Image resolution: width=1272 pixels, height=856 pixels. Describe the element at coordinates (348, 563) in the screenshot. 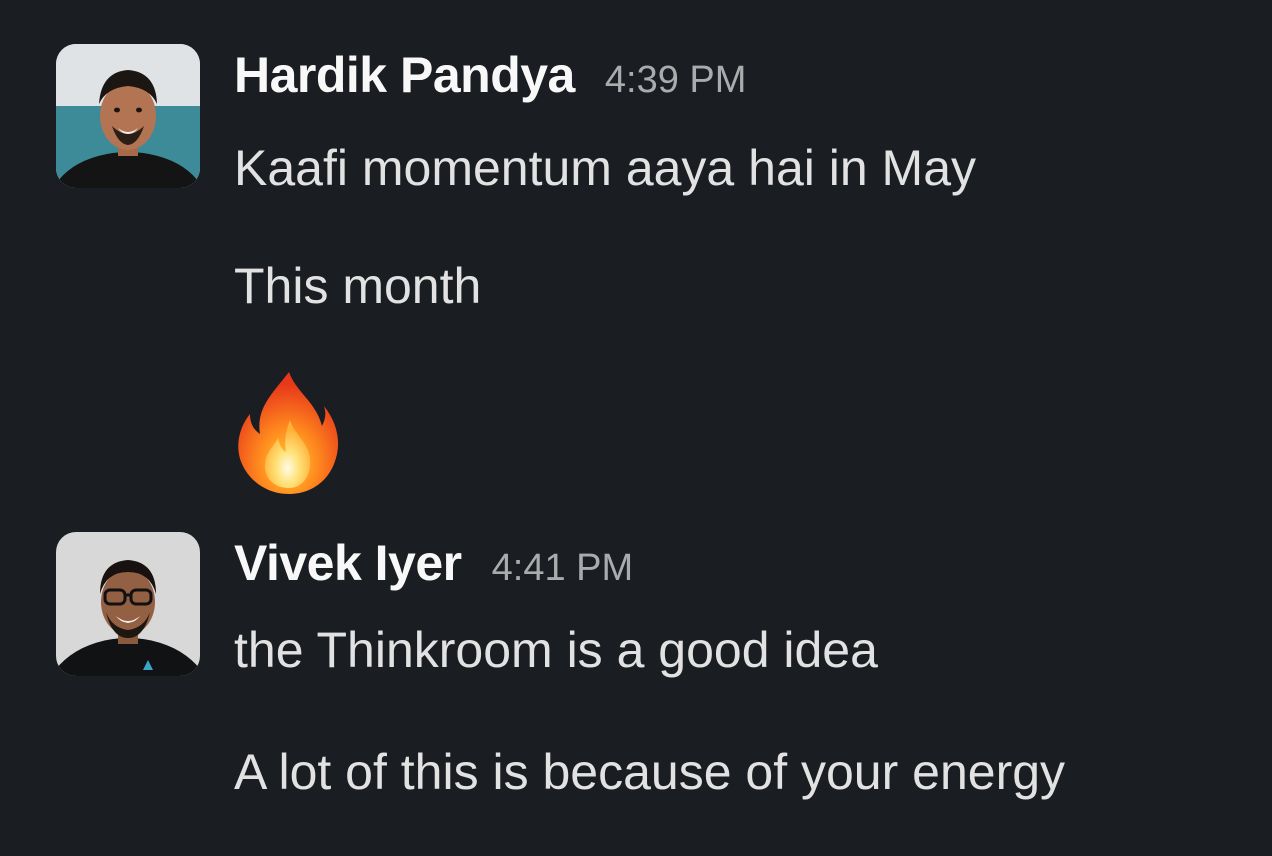

I see `sender-name: Vivek Iyer` at that location.